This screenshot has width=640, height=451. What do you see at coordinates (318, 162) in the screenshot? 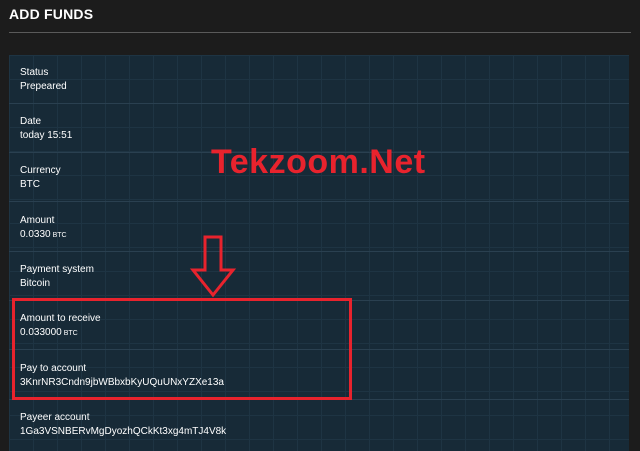
I see `watermark-text: Tekzoom.Net` at bounding box center [318, 162].